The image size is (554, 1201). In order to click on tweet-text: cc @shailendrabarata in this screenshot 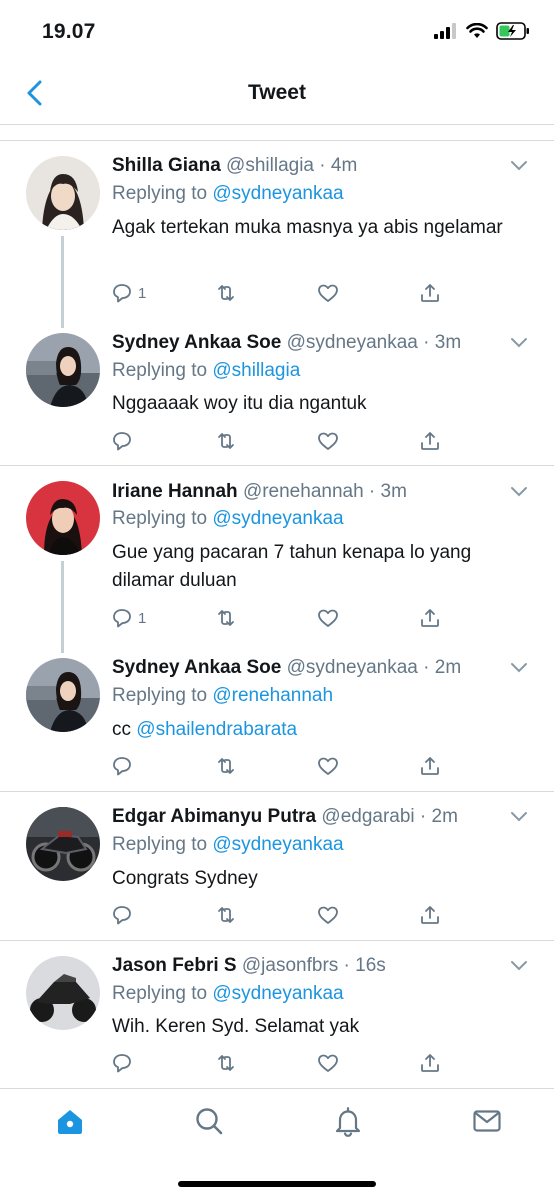, I will do `click(322, 730)`.